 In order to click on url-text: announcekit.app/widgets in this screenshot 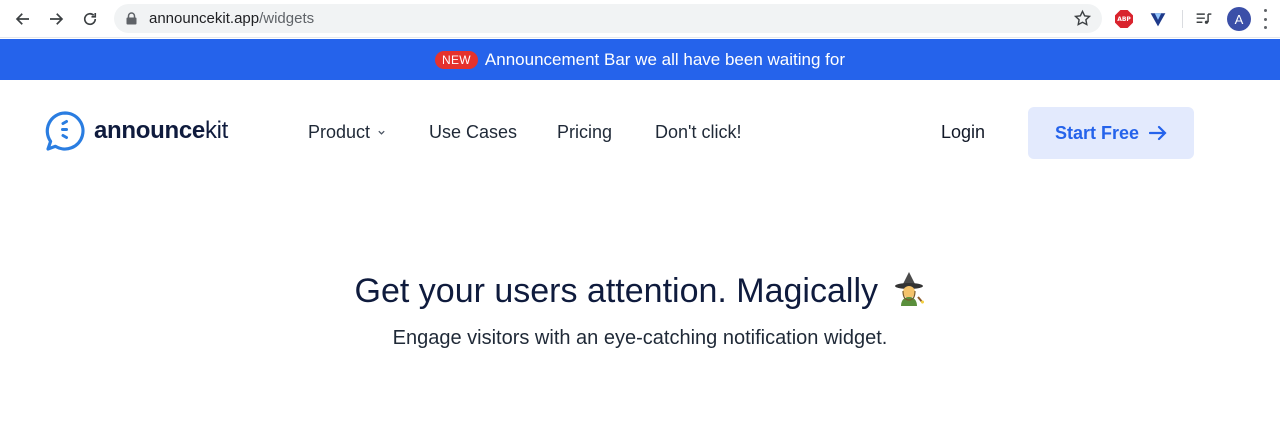, I will do `click(231, 18)`.